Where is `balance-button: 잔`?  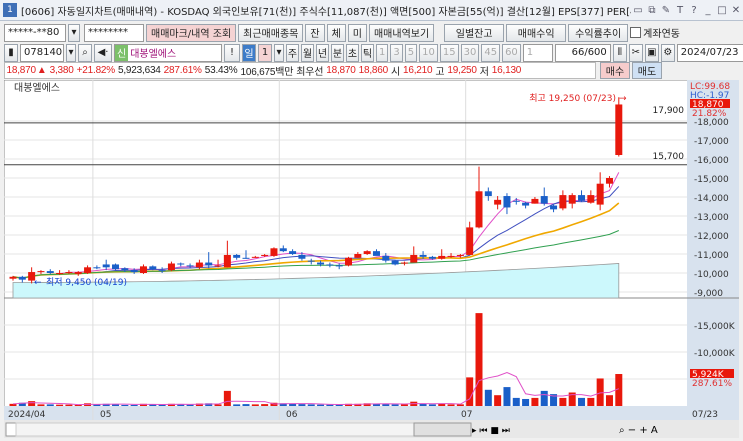 balance-button: 잔 is located at coordinates (315, 32).